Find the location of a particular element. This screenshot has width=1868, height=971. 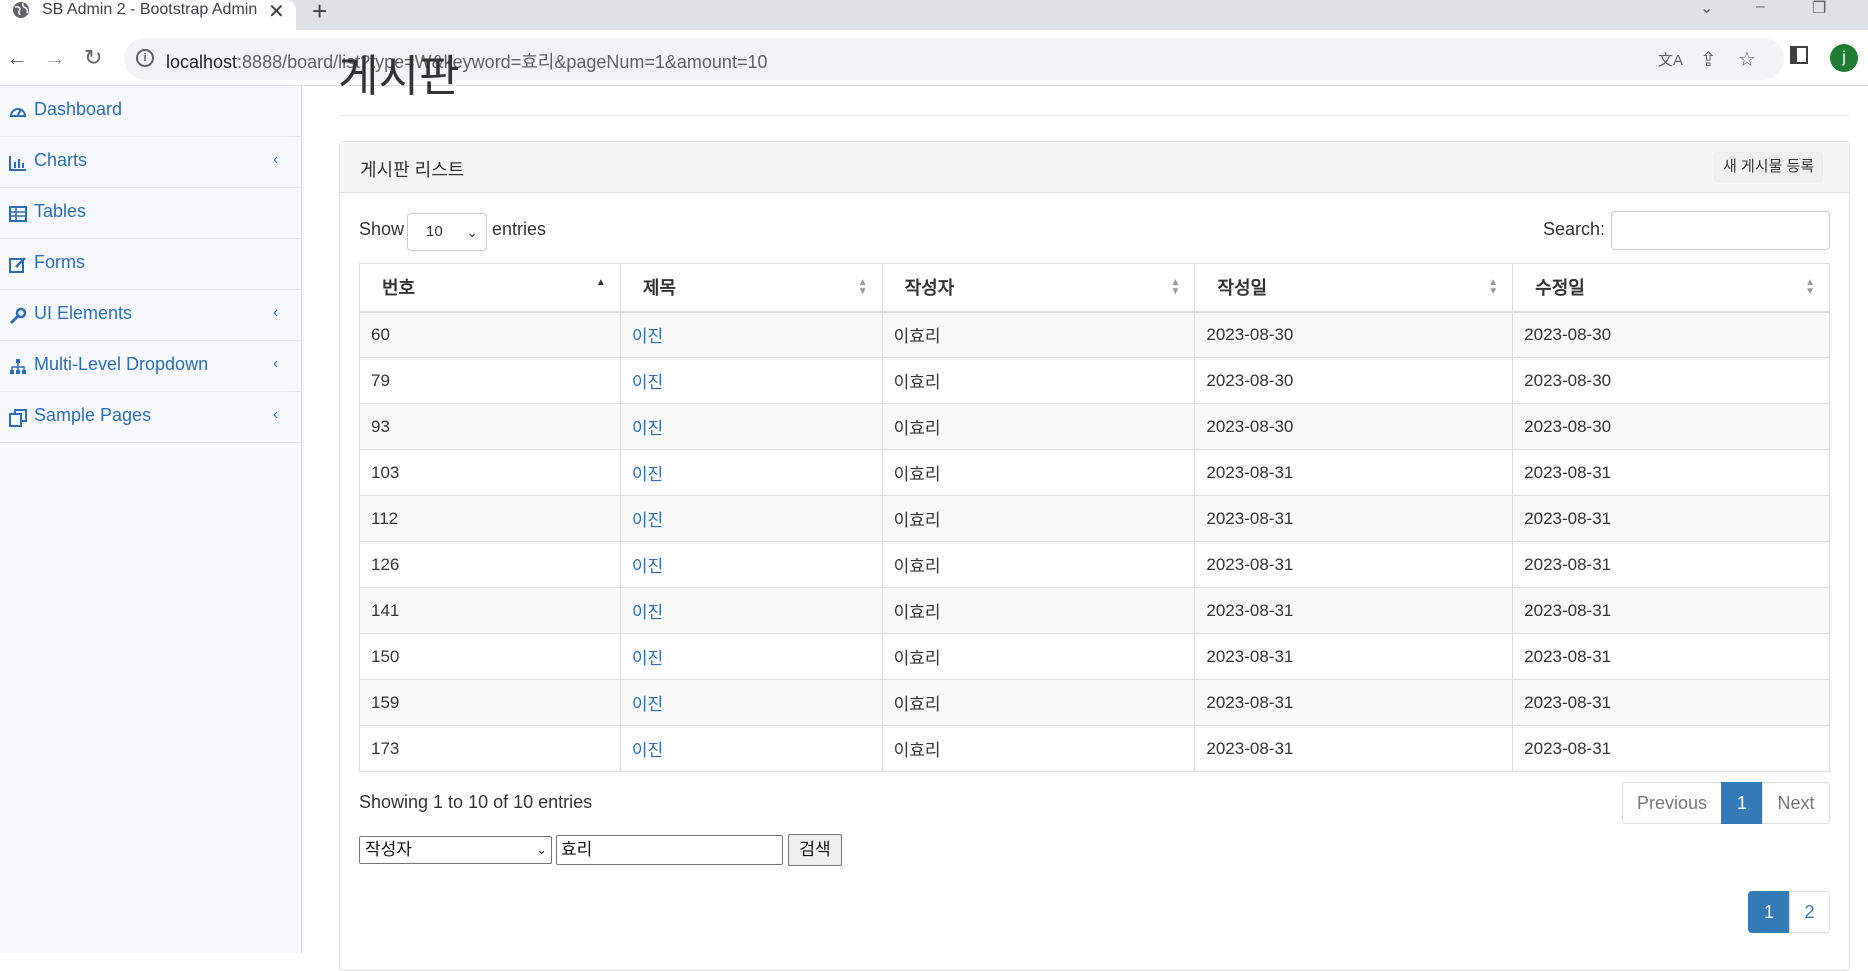

next-page-button: Next is located at coordinates (1796, 803).